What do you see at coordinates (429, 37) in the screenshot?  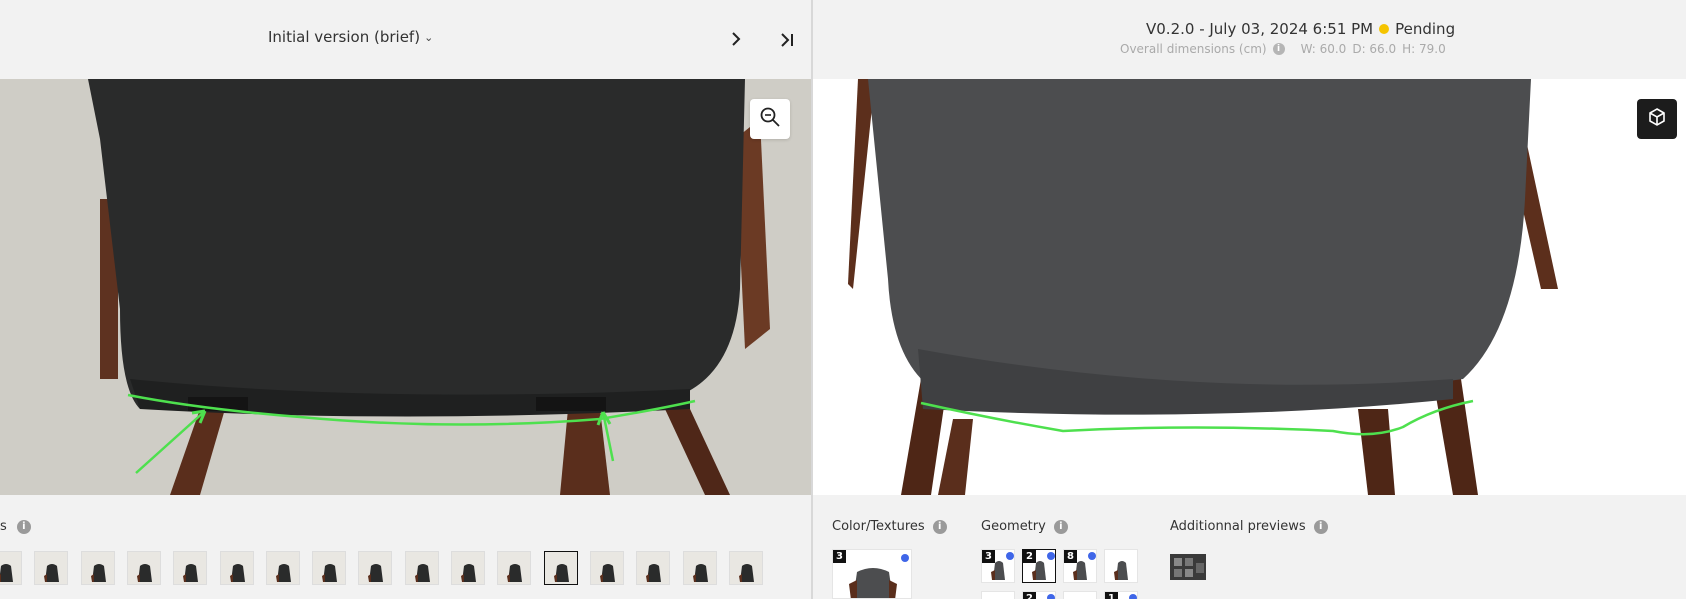 I see `chevron-down-icon: ⌄` at bounding box center [429, 37].